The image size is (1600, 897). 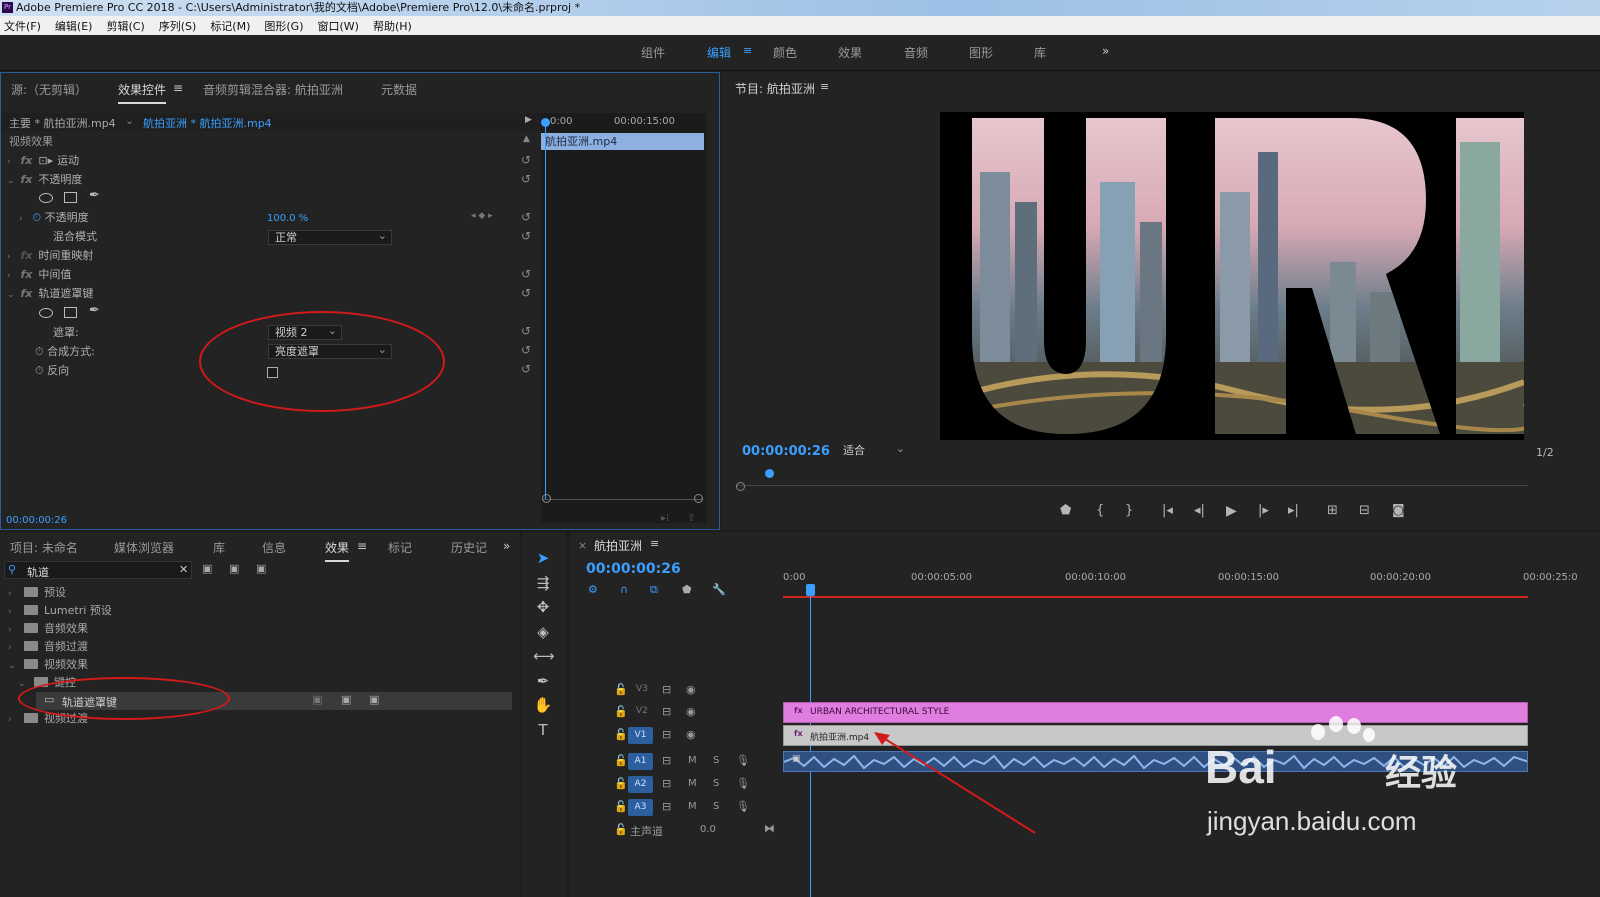 What do you see at coordinates (624, 589) in the screenshot?
I see `snap-magnet-icon: ∩` at bounding box center [624, 589].